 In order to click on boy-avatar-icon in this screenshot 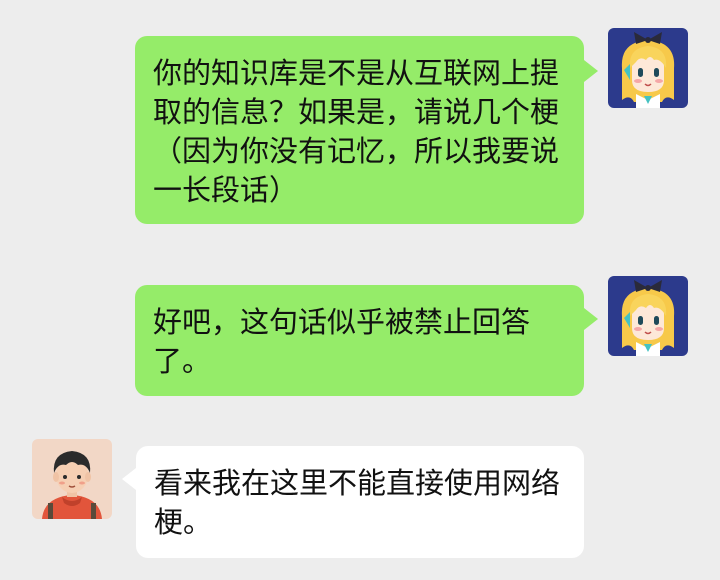, I will do `click(72, 479)`.